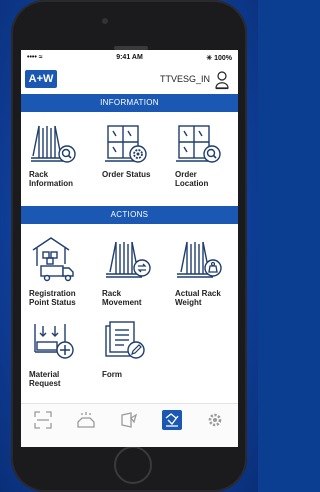 This screenshot has height=492, width=320. I want to click on tile-label: Registration Point Status, so click(52, 298).